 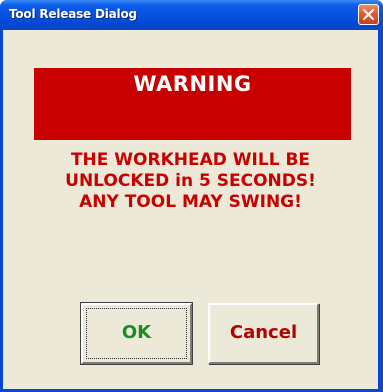 I want to click on window-title: Tool Release Dialog, so click(x=73, y=14).